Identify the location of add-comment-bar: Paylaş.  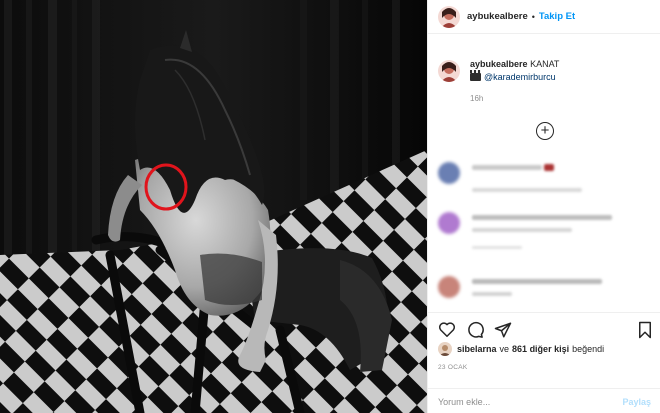
(544, 400).